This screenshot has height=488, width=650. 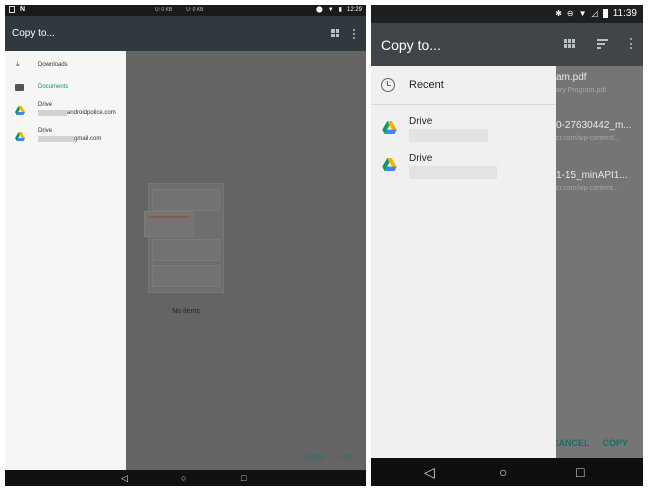 I want to click on account-email: androidpolice.com, so click(x=77, y=113).